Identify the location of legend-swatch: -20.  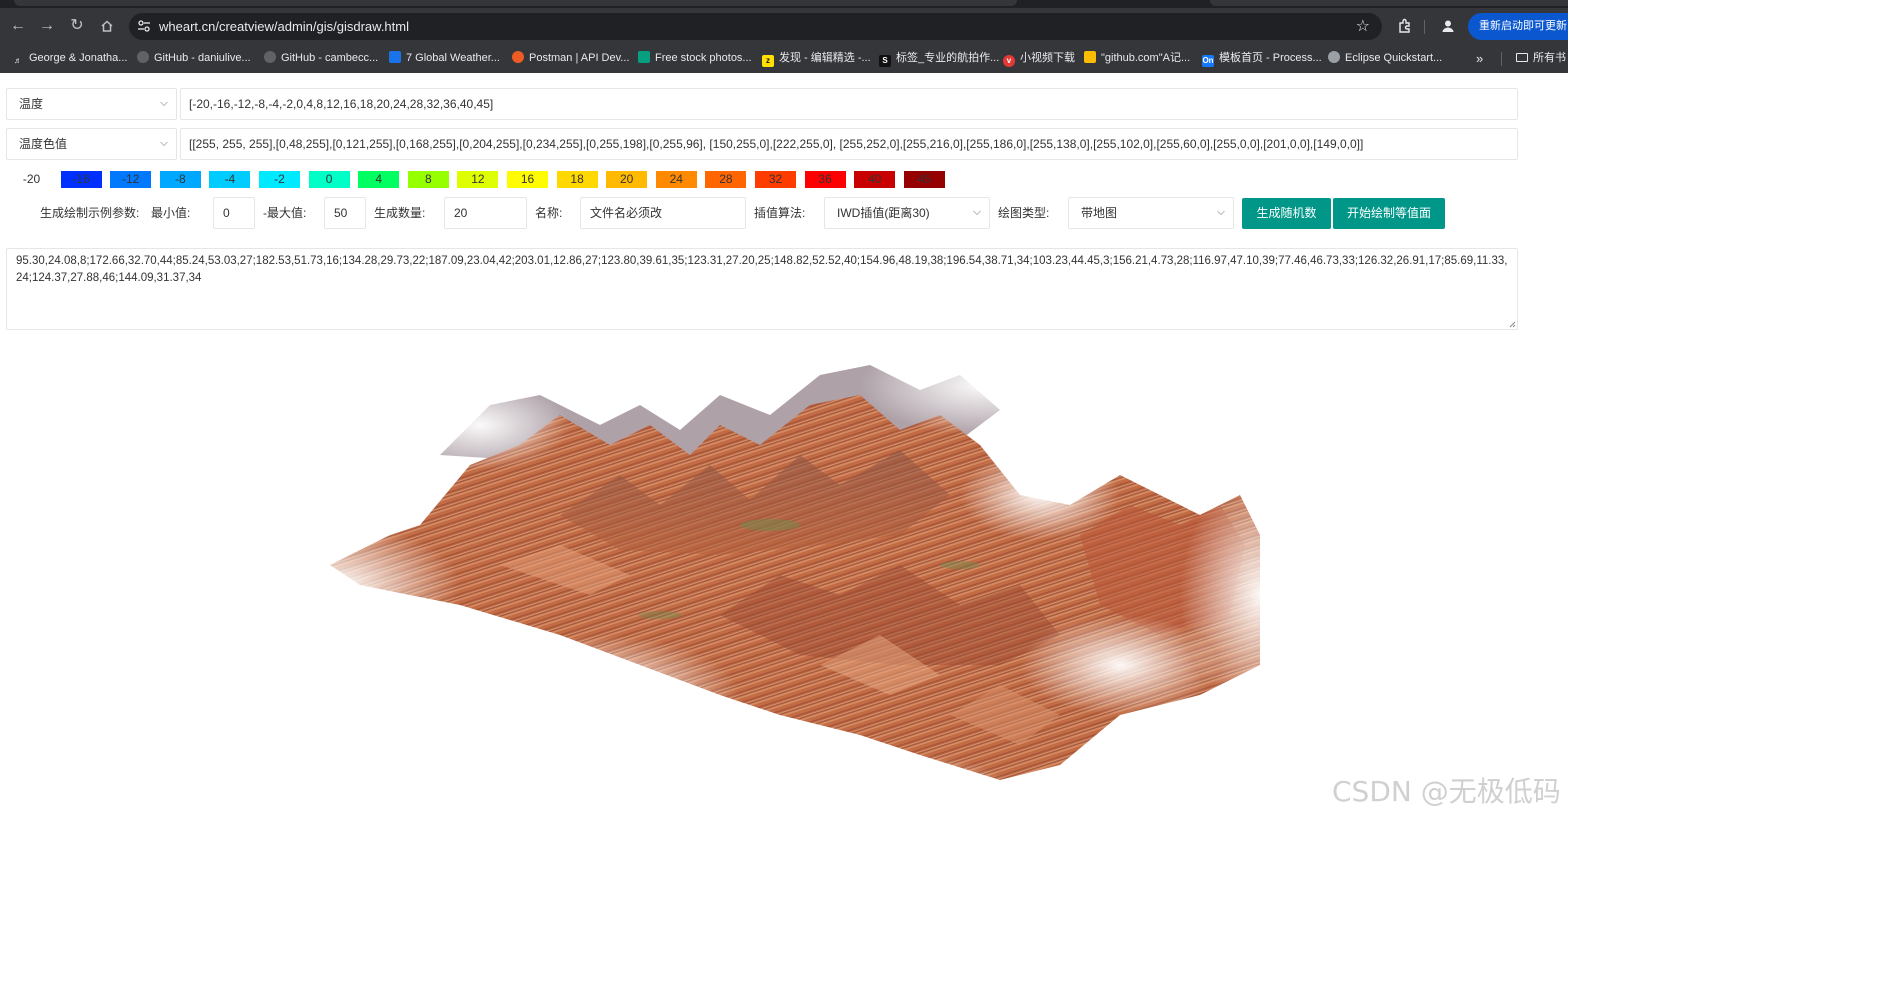
(31, 179).